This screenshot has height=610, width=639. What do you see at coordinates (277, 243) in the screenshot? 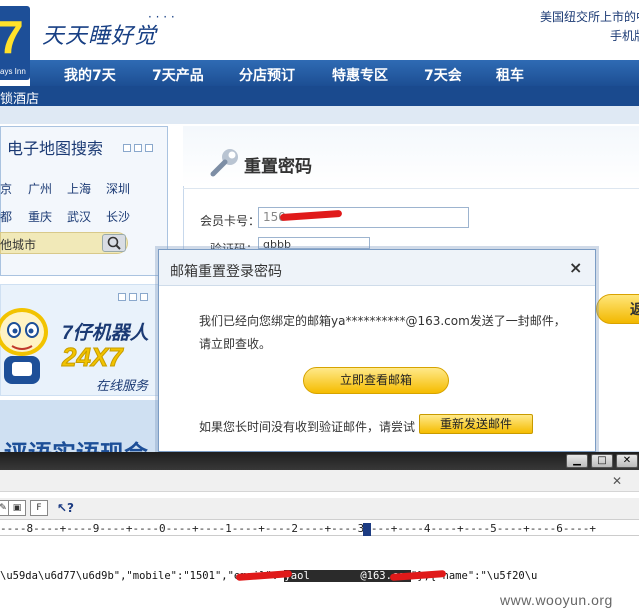
I see `captcha-value: qbbb` at bounding box center [277, 243].